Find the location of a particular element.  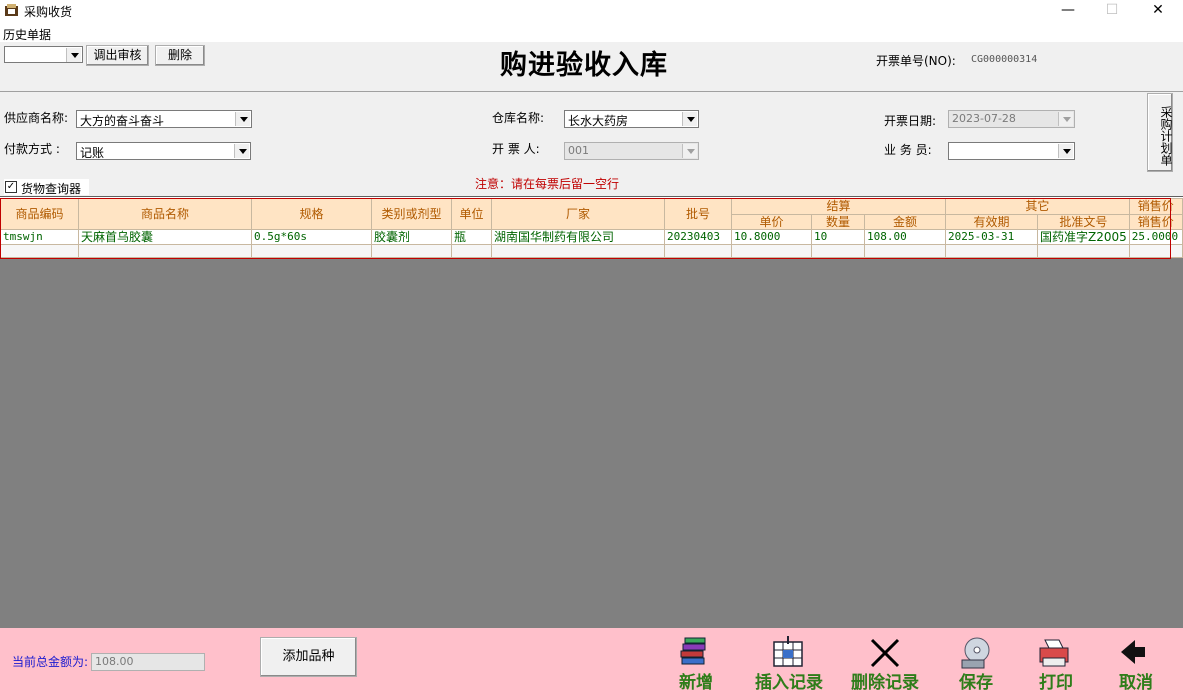

col-header-qty: 数量 is located at coordinates (838, 221).